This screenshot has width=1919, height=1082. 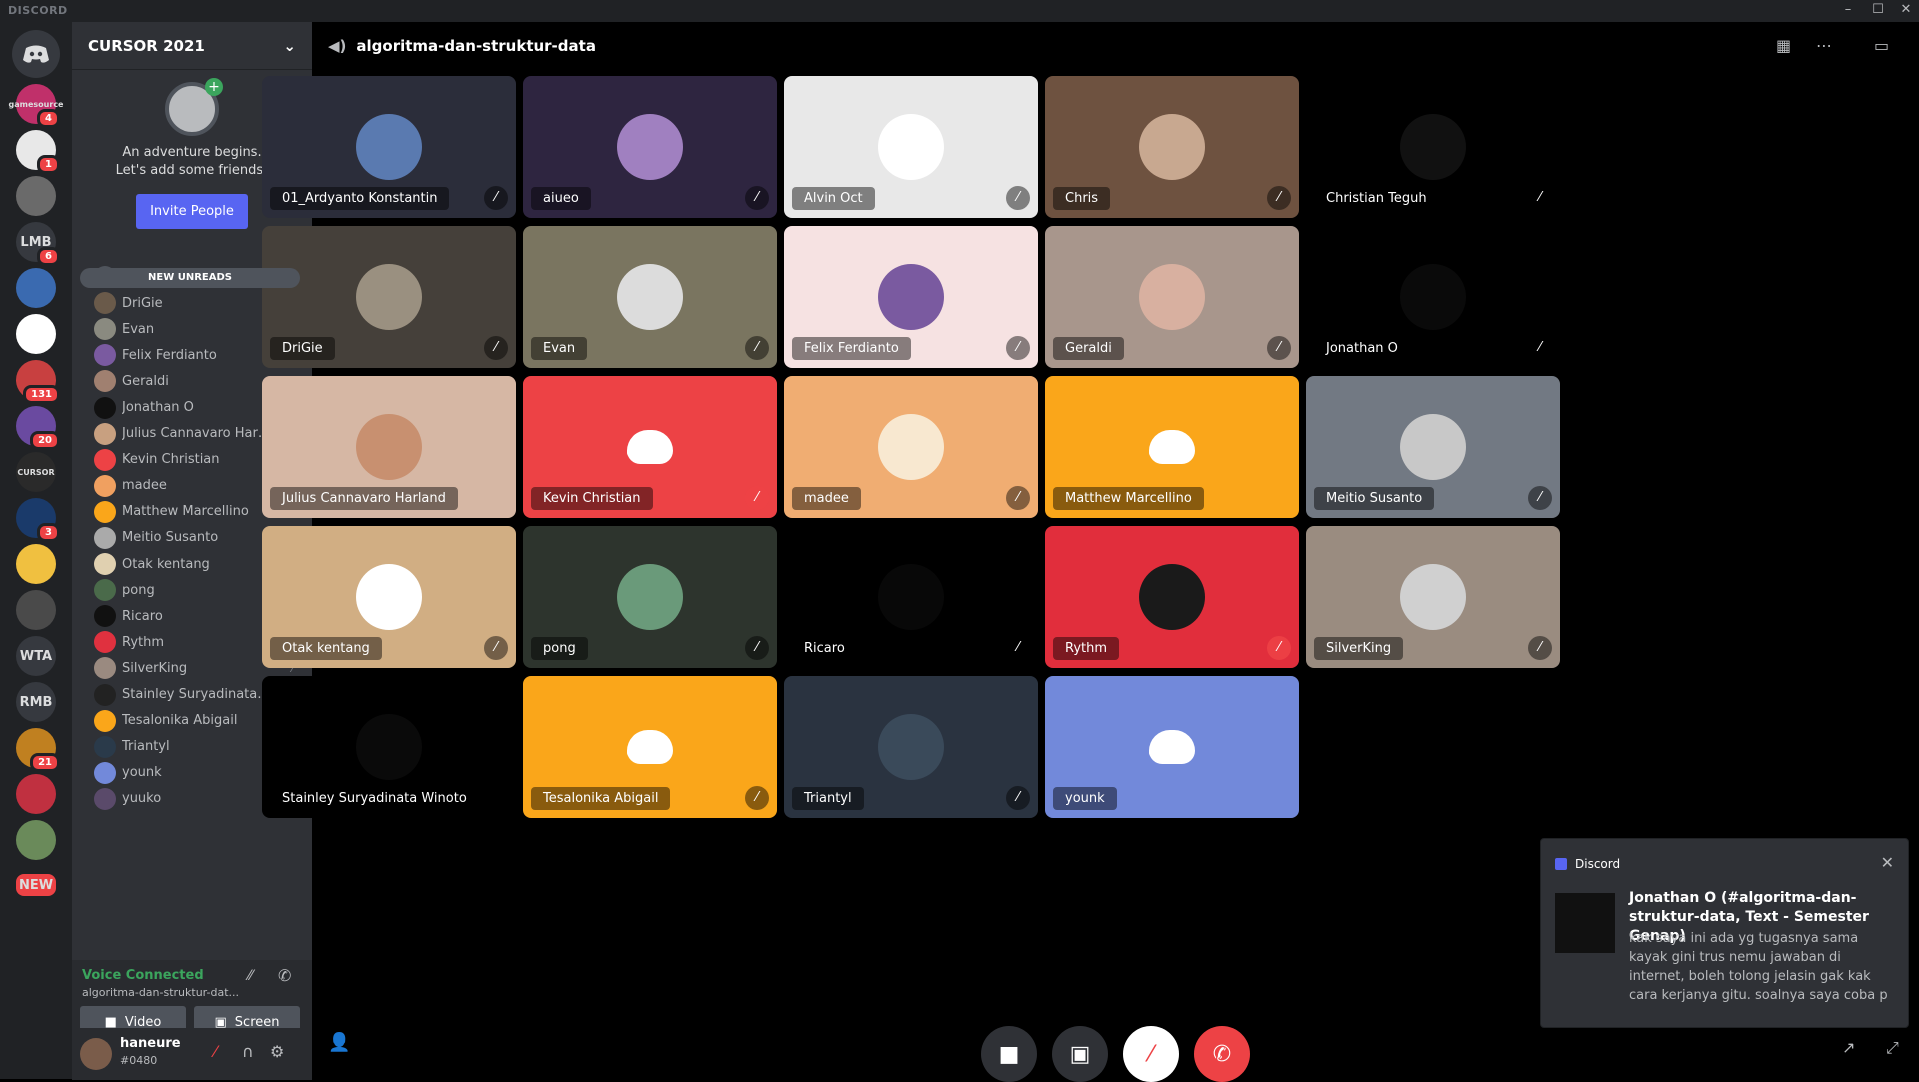 What do you see at coordinates (248, 1051) in the screenshot?
I see `headphones-icon: ∩` at bounding box center [248, 1051].